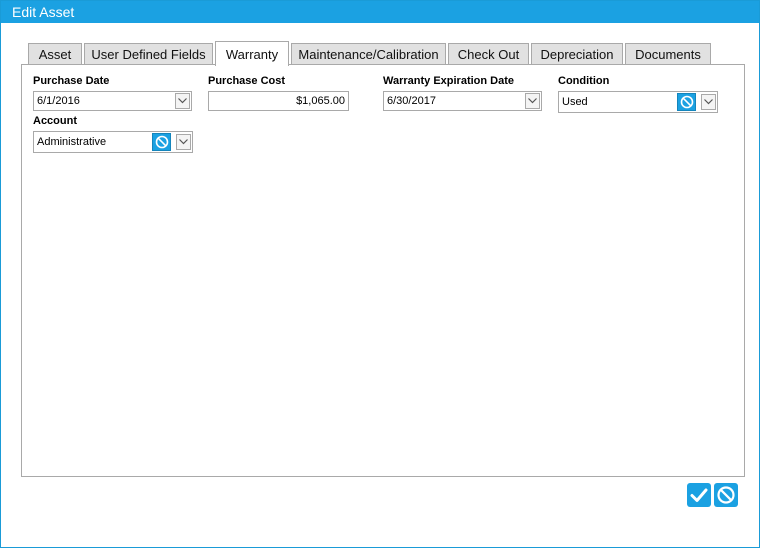 The image size is (760, 548). I want to click on condition-label: Condition, so click(584, 81).